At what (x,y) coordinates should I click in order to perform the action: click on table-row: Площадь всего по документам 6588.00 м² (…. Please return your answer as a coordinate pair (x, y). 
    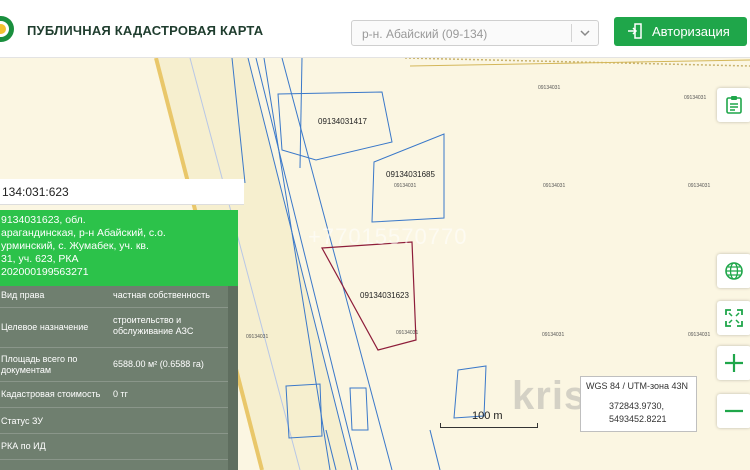
    Looking at the image, I should click on (119, 365).